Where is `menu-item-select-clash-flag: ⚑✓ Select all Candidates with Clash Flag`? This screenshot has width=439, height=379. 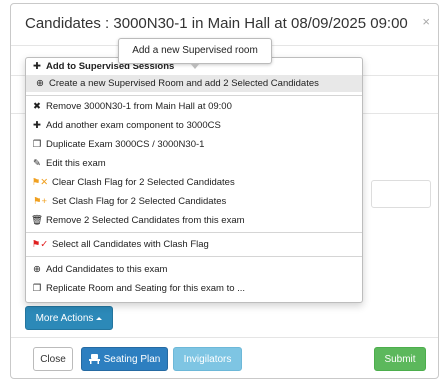
menu-item-select-clash-flag: ⚑✓ Select all Candidates with Clash Flag is located at coordinates (194, 244).